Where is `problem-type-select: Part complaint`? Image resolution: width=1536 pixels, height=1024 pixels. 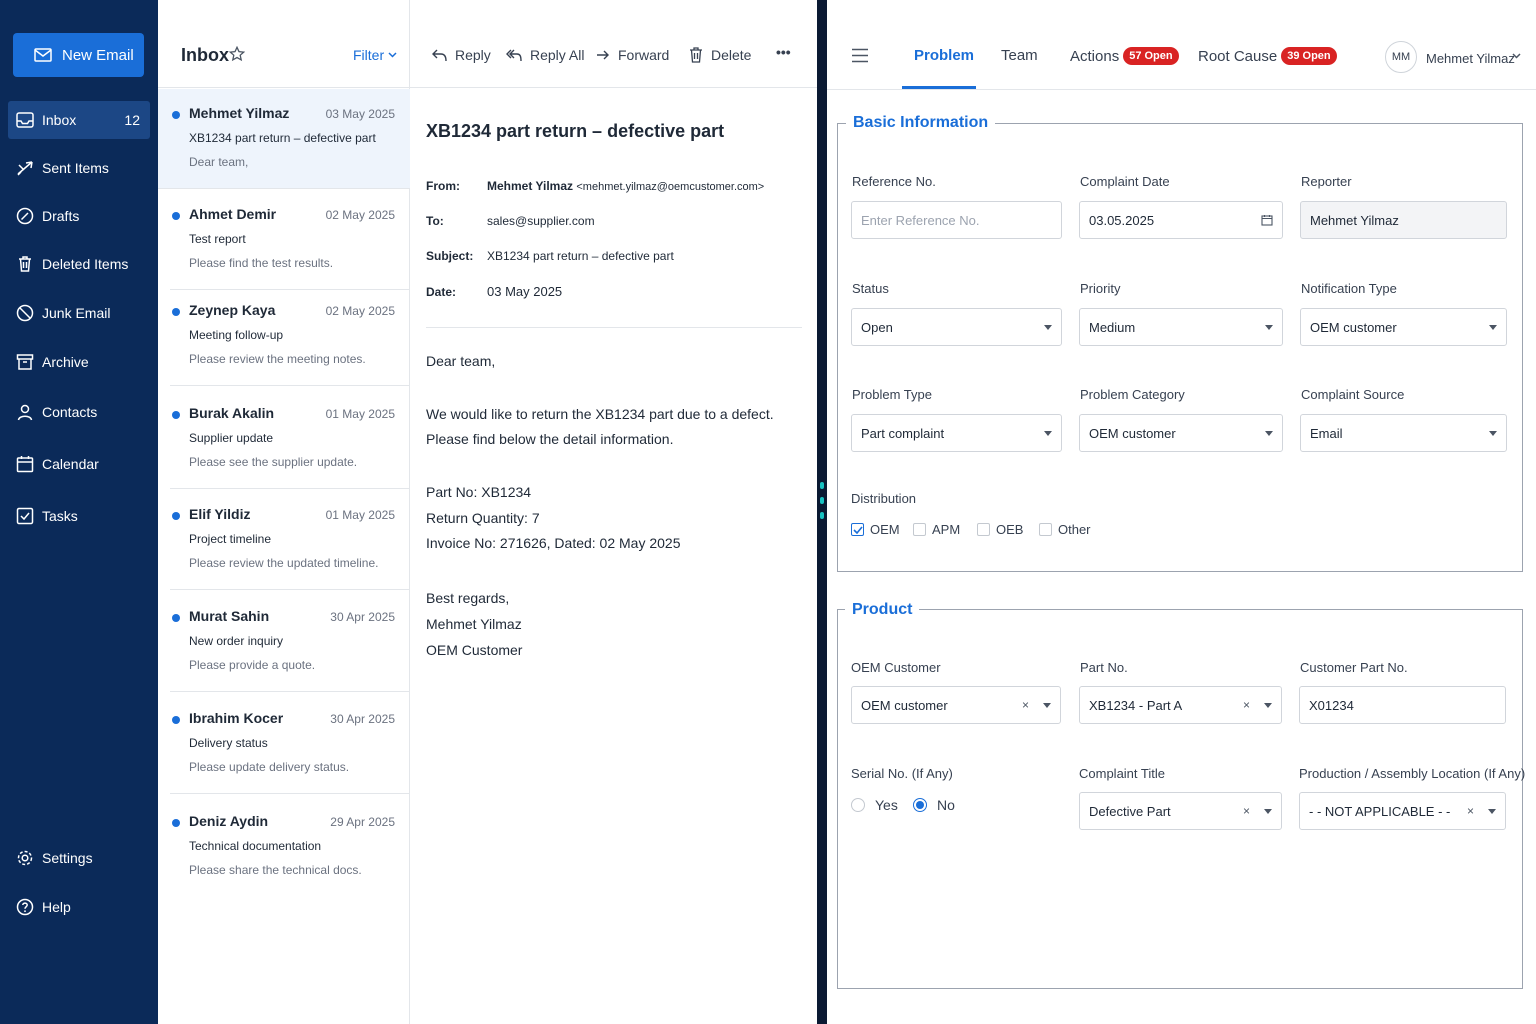 problem-type-select: Part complaint is located at coordinates (956, 433).